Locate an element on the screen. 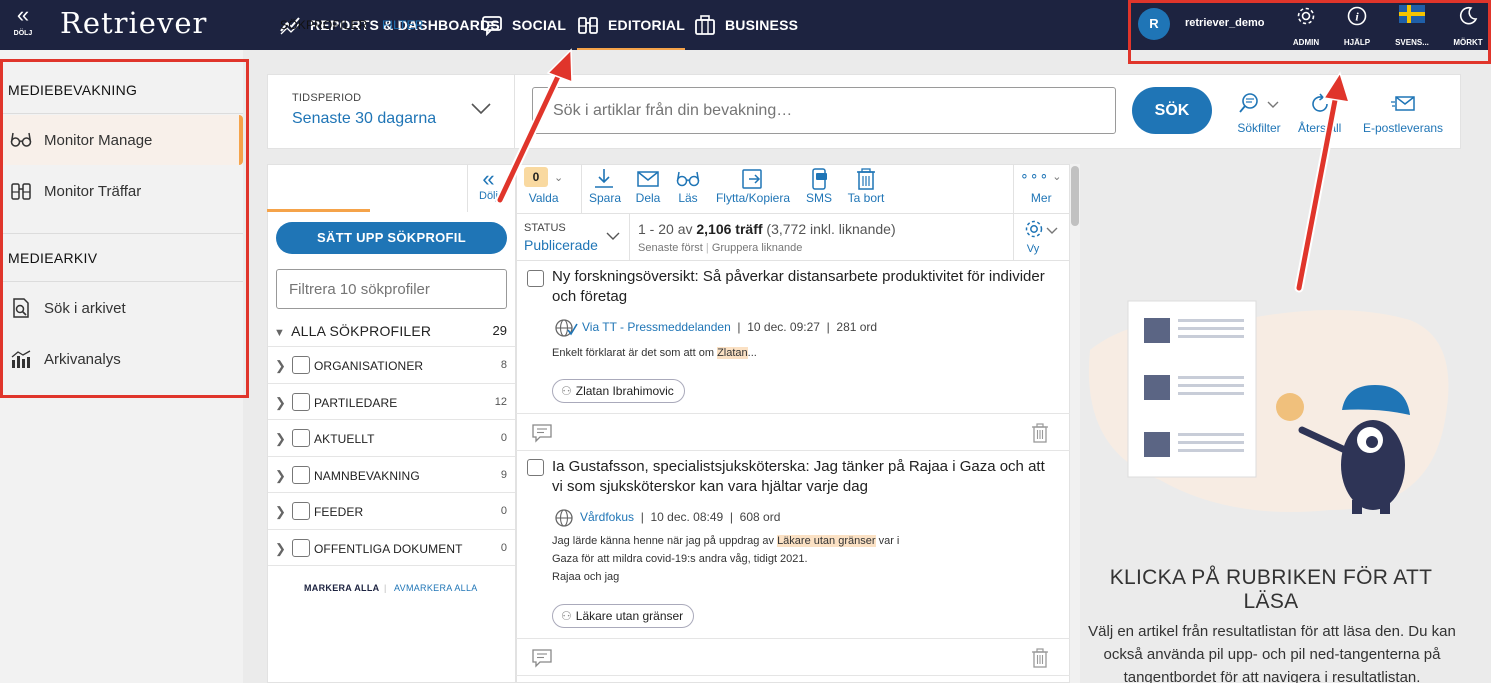 This screenshot has width=1491, height=683. result-prefix: 1 - 20 av is located at coordinates (667, 229).